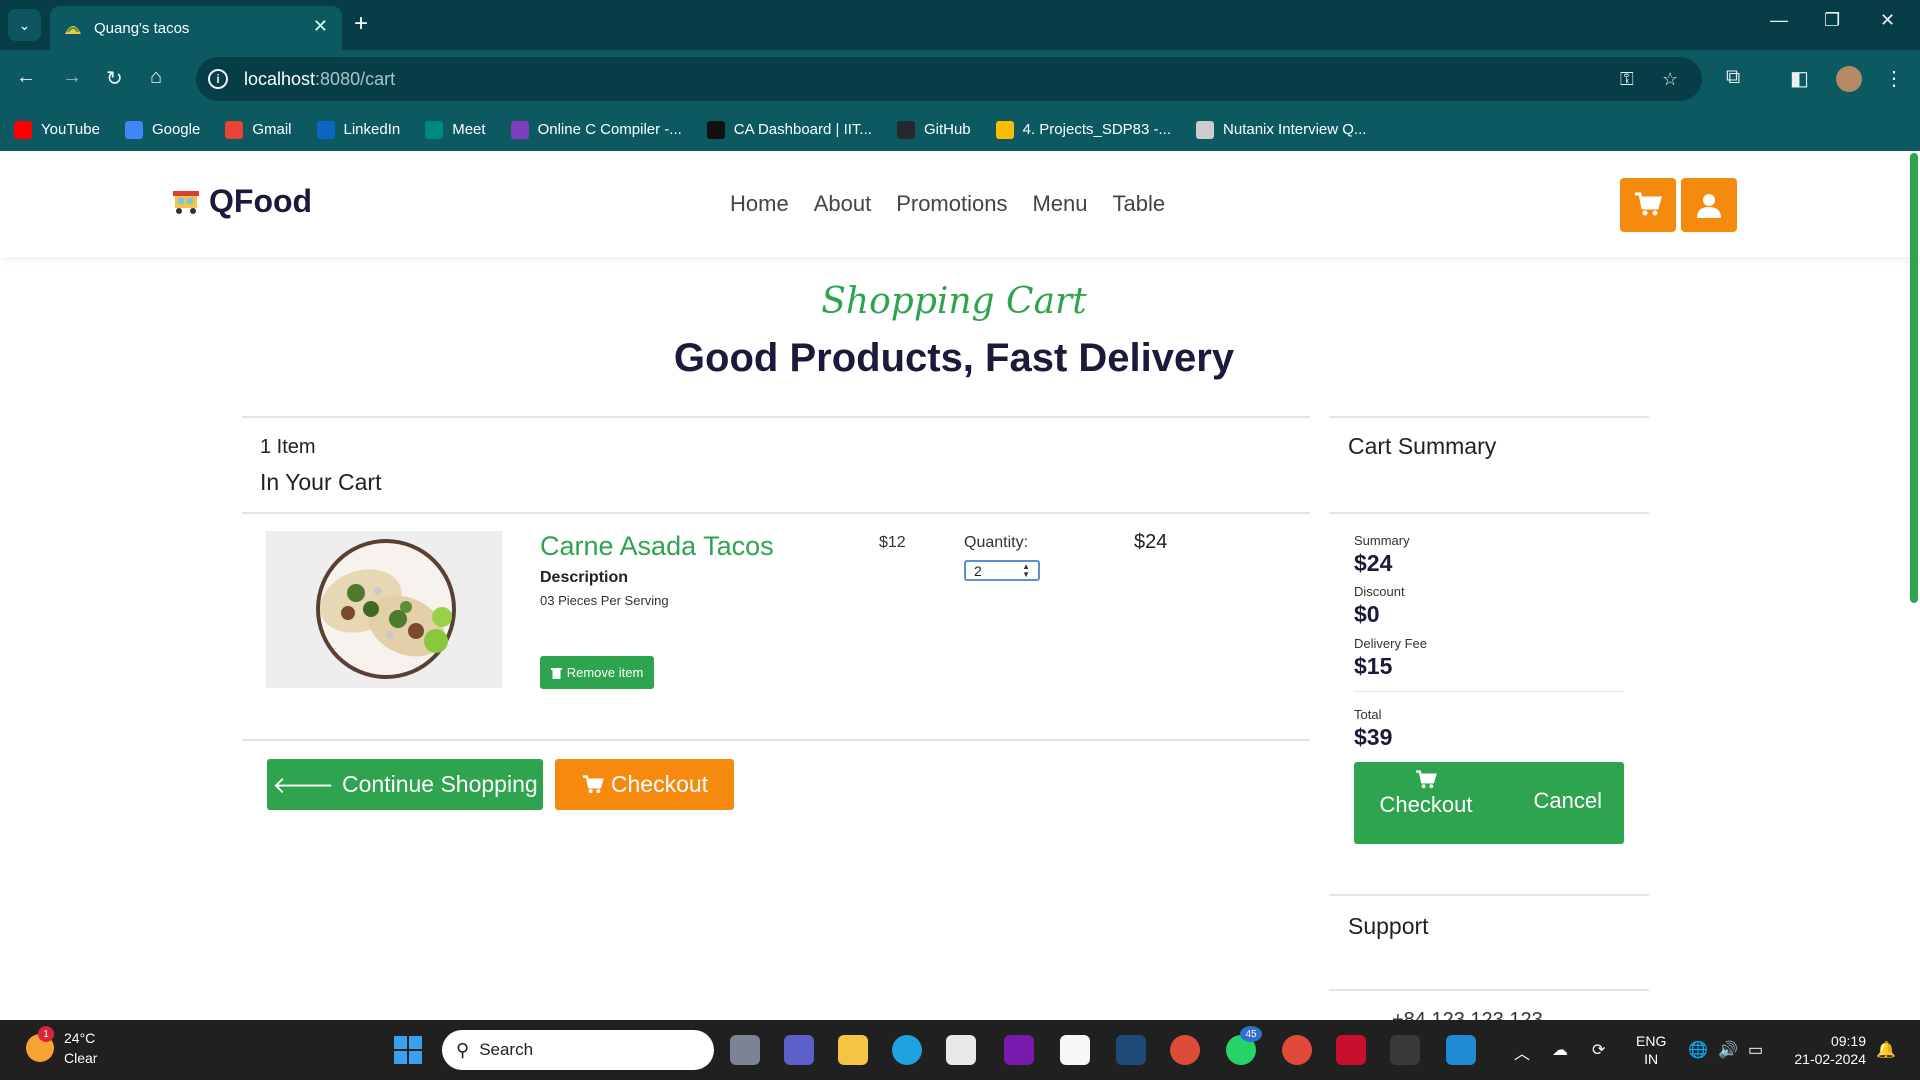  I want to click on linkedin-icon, so click(325, 129).